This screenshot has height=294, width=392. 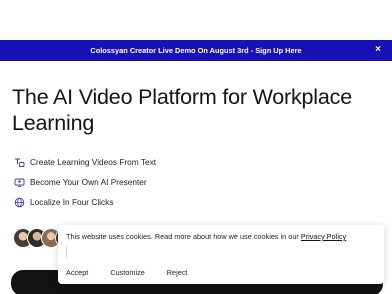 I want to click on reject-button: Reject, so click(x=177, y=272).